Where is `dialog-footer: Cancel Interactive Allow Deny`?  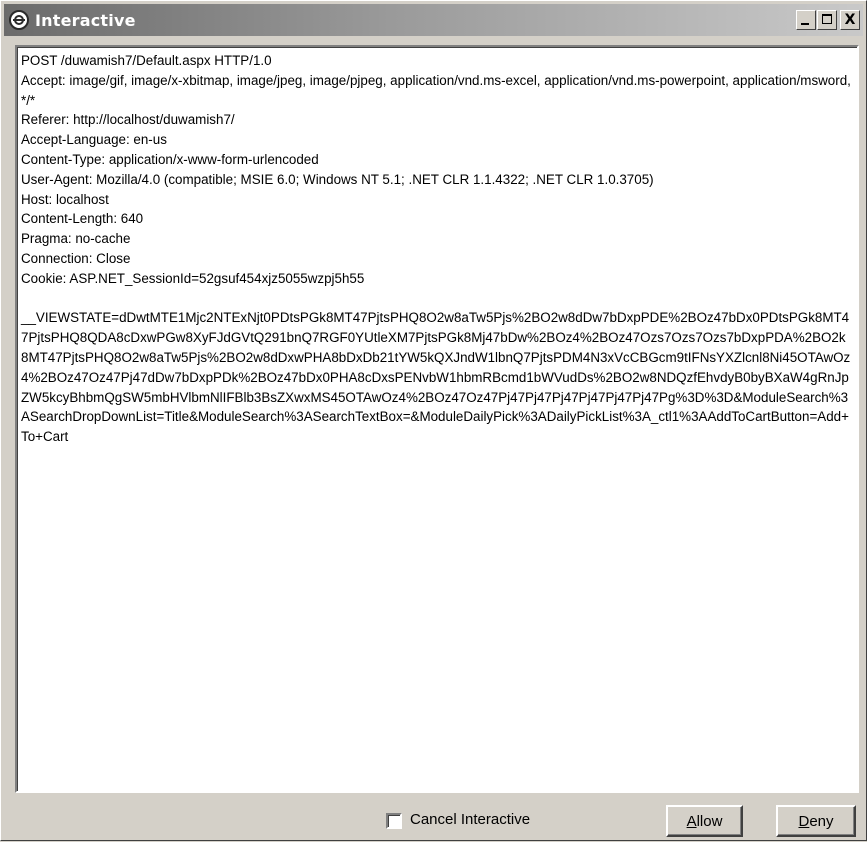
dialog-footer: Cancel Interactive Allow Deny is located at coordinates (434, 821).